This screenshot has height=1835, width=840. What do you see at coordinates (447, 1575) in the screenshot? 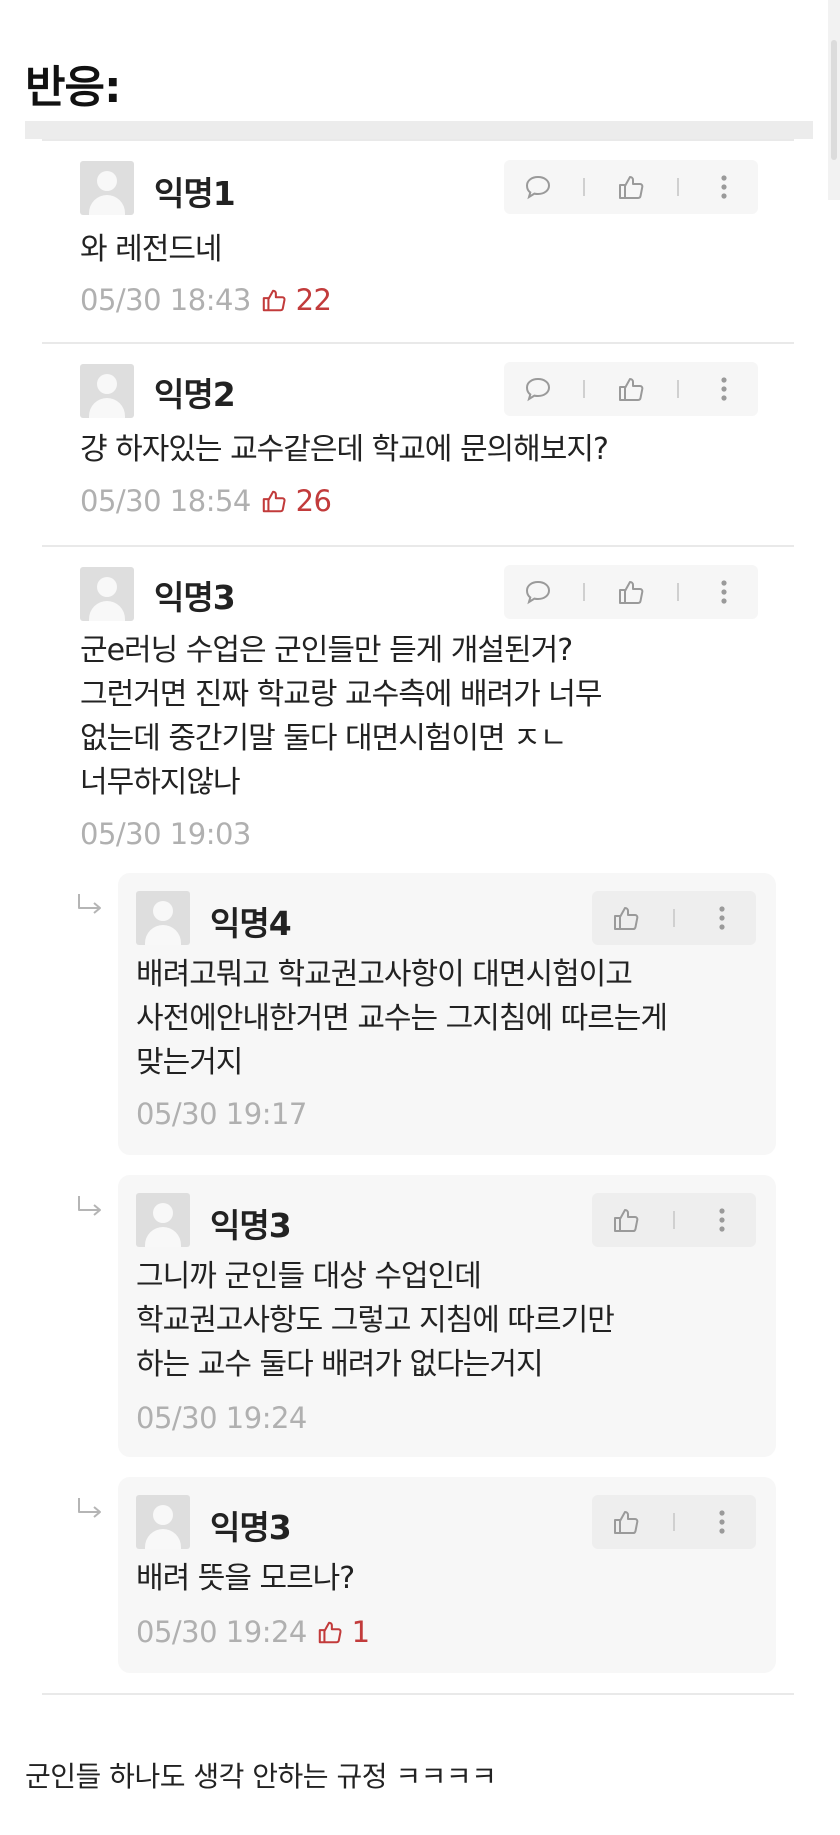
I see `reply-3: 익명3 배려 뜻을 모르나? 05/30 19:24 1` at bounding box center [447, 1575].